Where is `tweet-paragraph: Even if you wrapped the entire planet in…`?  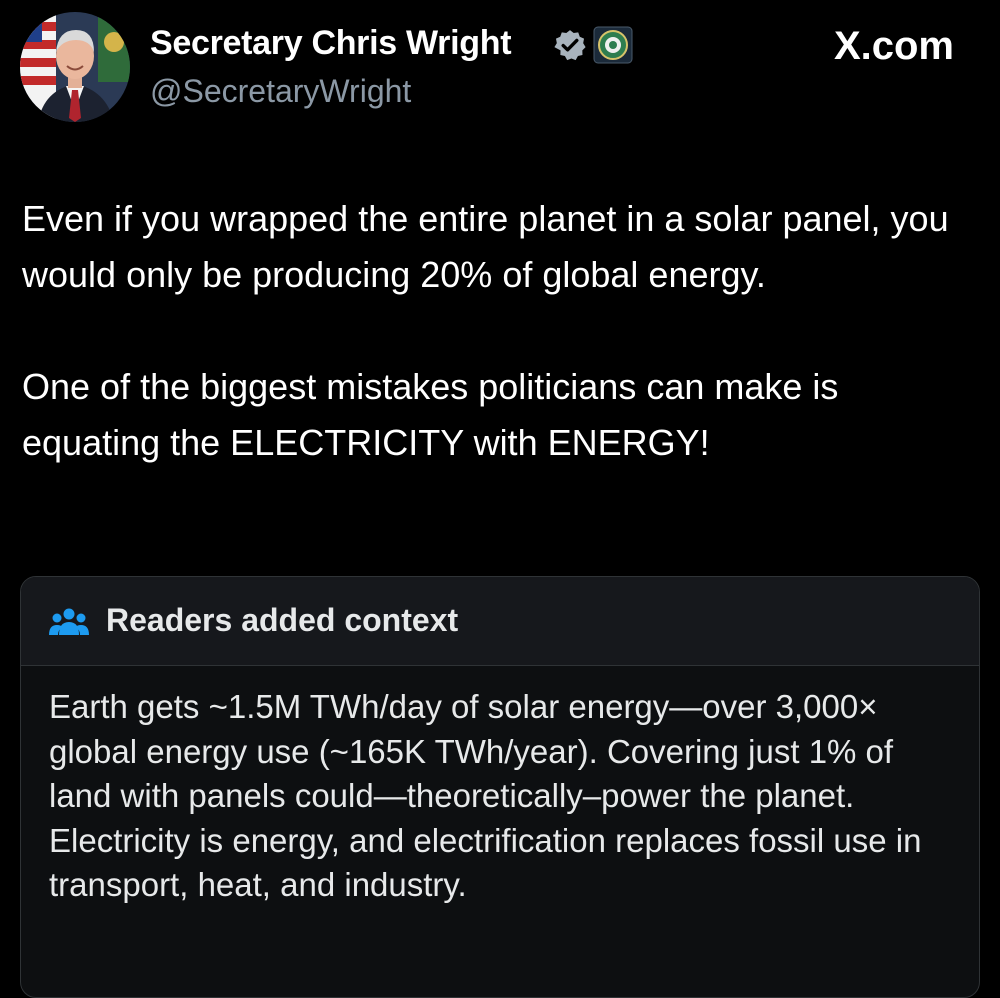
tweet-paragraph: Even if you wrapped the entire planet in… is located at coordinates (485, 246).